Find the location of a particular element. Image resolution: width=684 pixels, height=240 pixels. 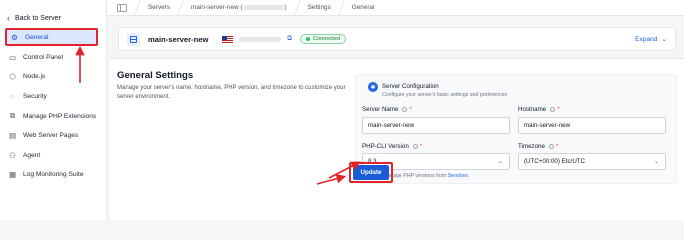

hostname-input: main-server-new is located at coordinates (592, 125).